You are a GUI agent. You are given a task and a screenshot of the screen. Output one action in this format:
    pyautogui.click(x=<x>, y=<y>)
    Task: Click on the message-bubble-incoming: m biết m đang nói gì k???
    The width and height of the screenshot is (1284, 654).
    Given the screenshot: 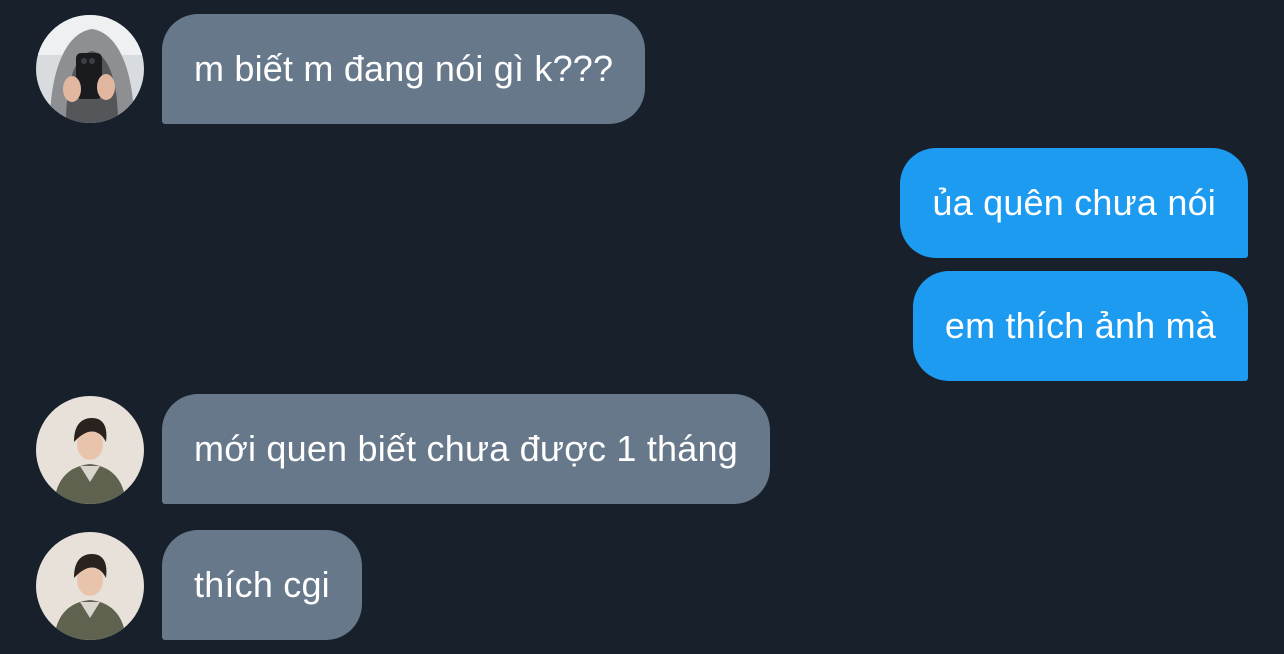 What is the action you would take?
    pyautogui.click(x=404, y=69)
    